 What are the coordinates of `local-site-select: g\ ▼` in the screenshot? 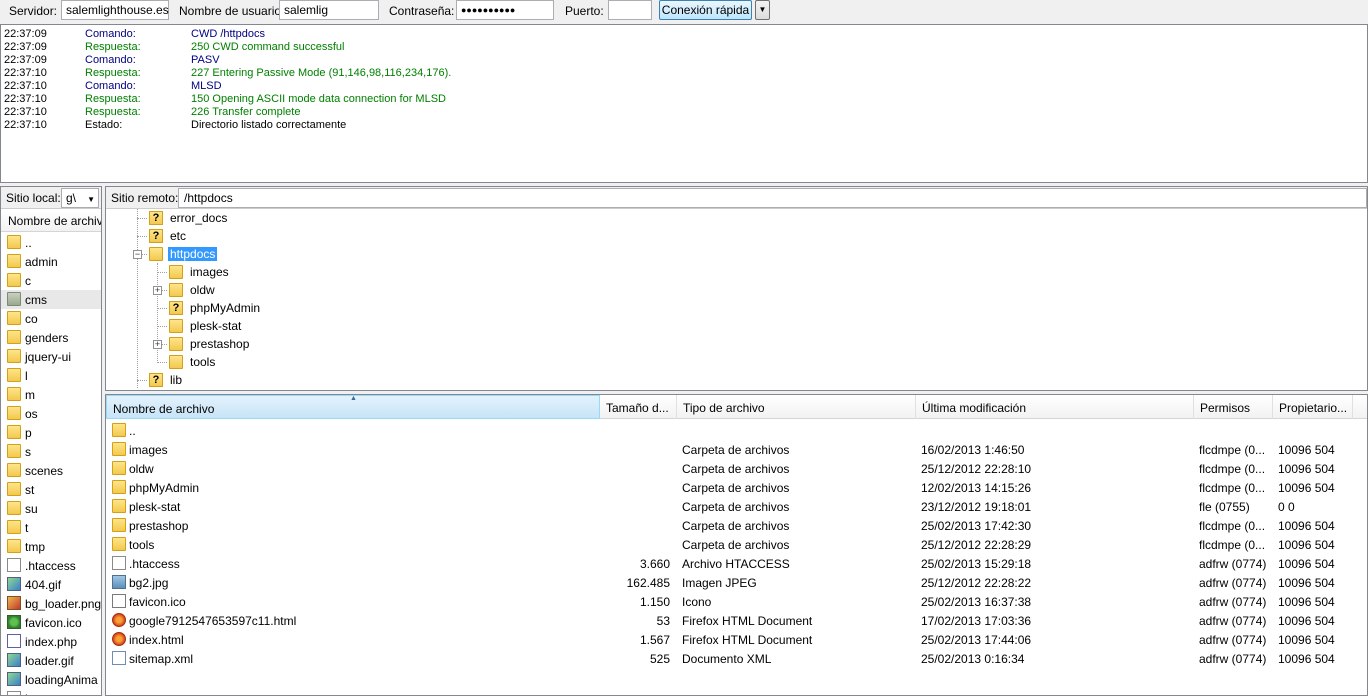 It's located at (80, 198).